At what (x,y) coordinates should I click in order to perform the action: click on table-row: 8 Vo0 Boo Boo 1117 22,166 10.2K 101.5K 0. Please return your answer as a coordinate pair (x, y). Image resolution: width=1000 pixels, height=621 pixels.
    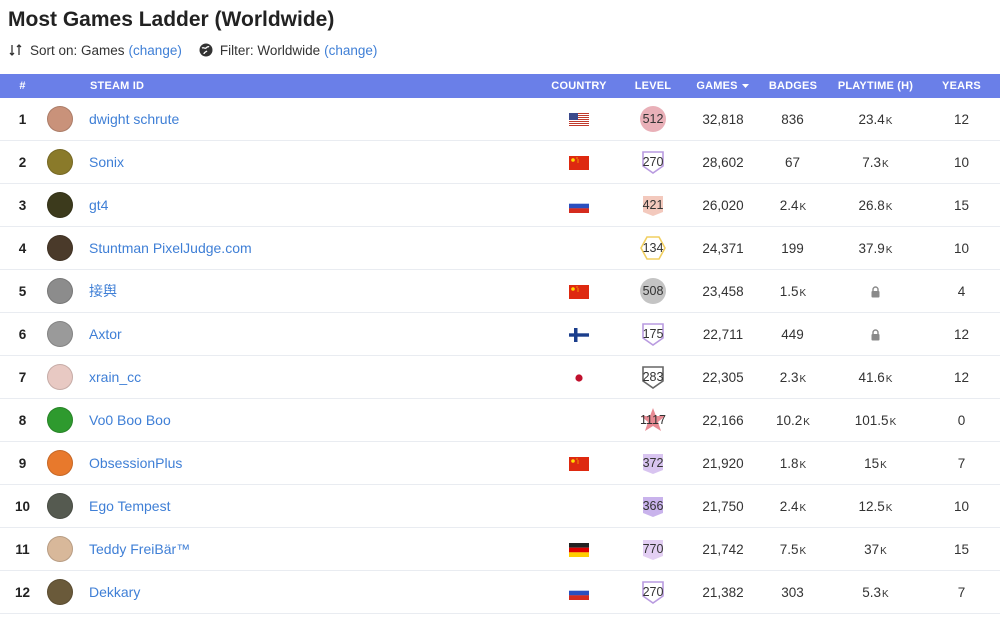
    Looking at the image, I should click on (500, 420).